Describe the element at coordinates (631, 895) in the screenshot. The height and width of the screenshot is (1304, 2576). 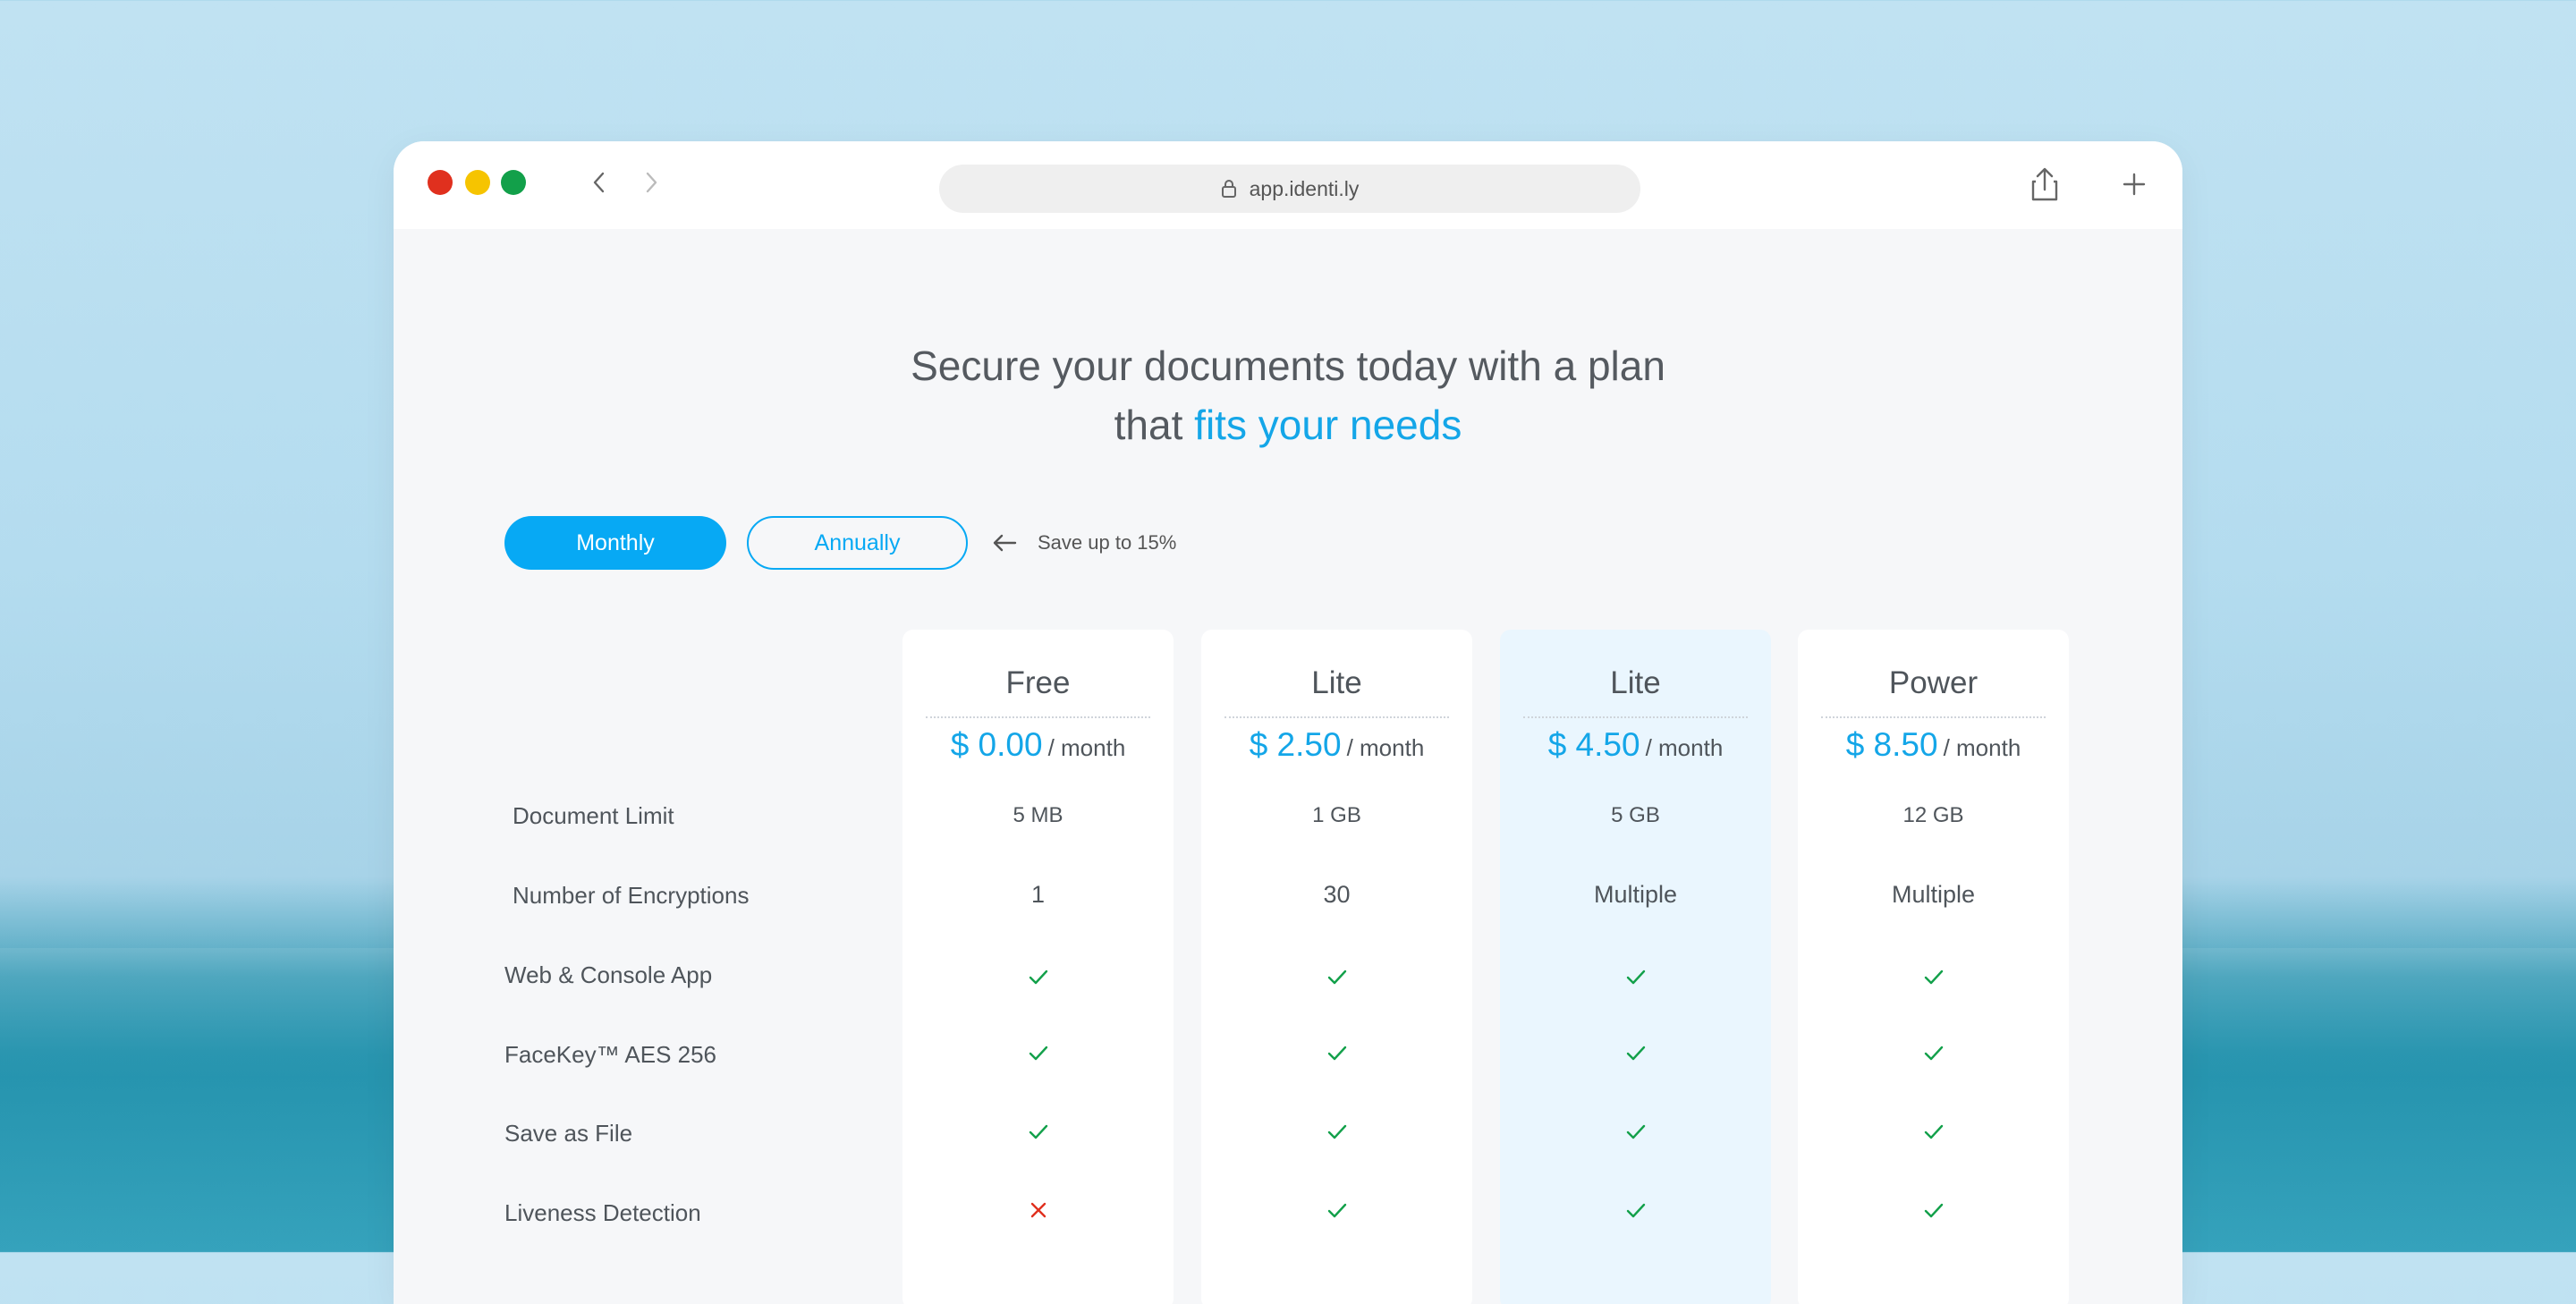
I see `feature-label-encryptions: Number of Encryptions` at that location.